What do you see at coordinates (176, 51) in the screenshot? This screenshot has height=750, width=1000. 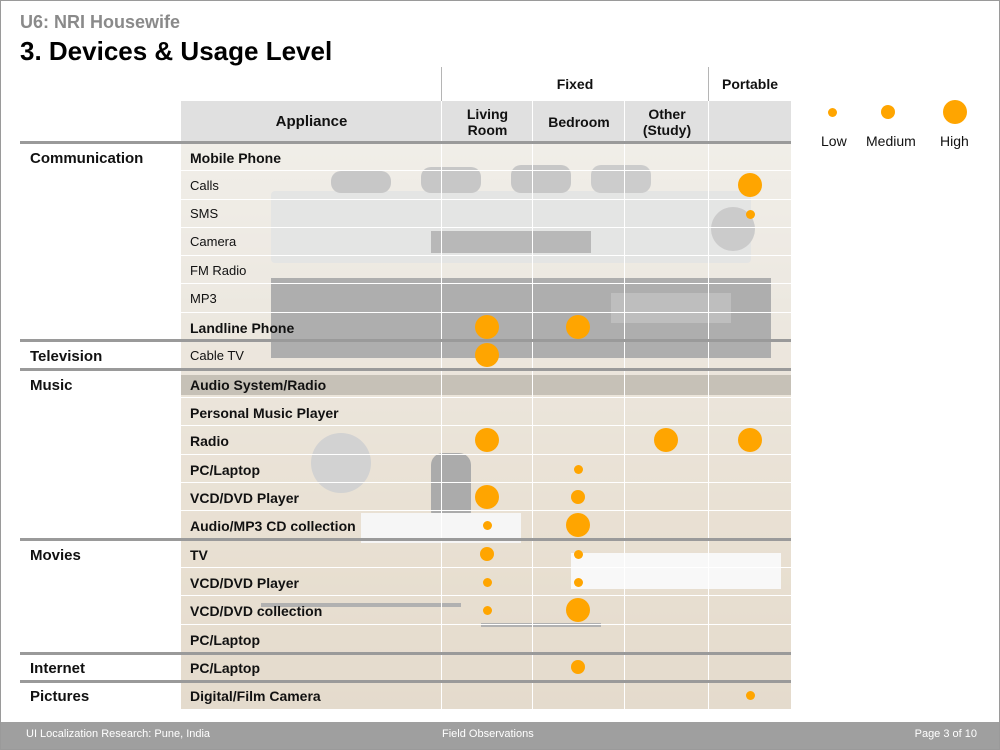 I see `slide-title: 3. Devices & Usage Level` at bounding box center [176, 51].